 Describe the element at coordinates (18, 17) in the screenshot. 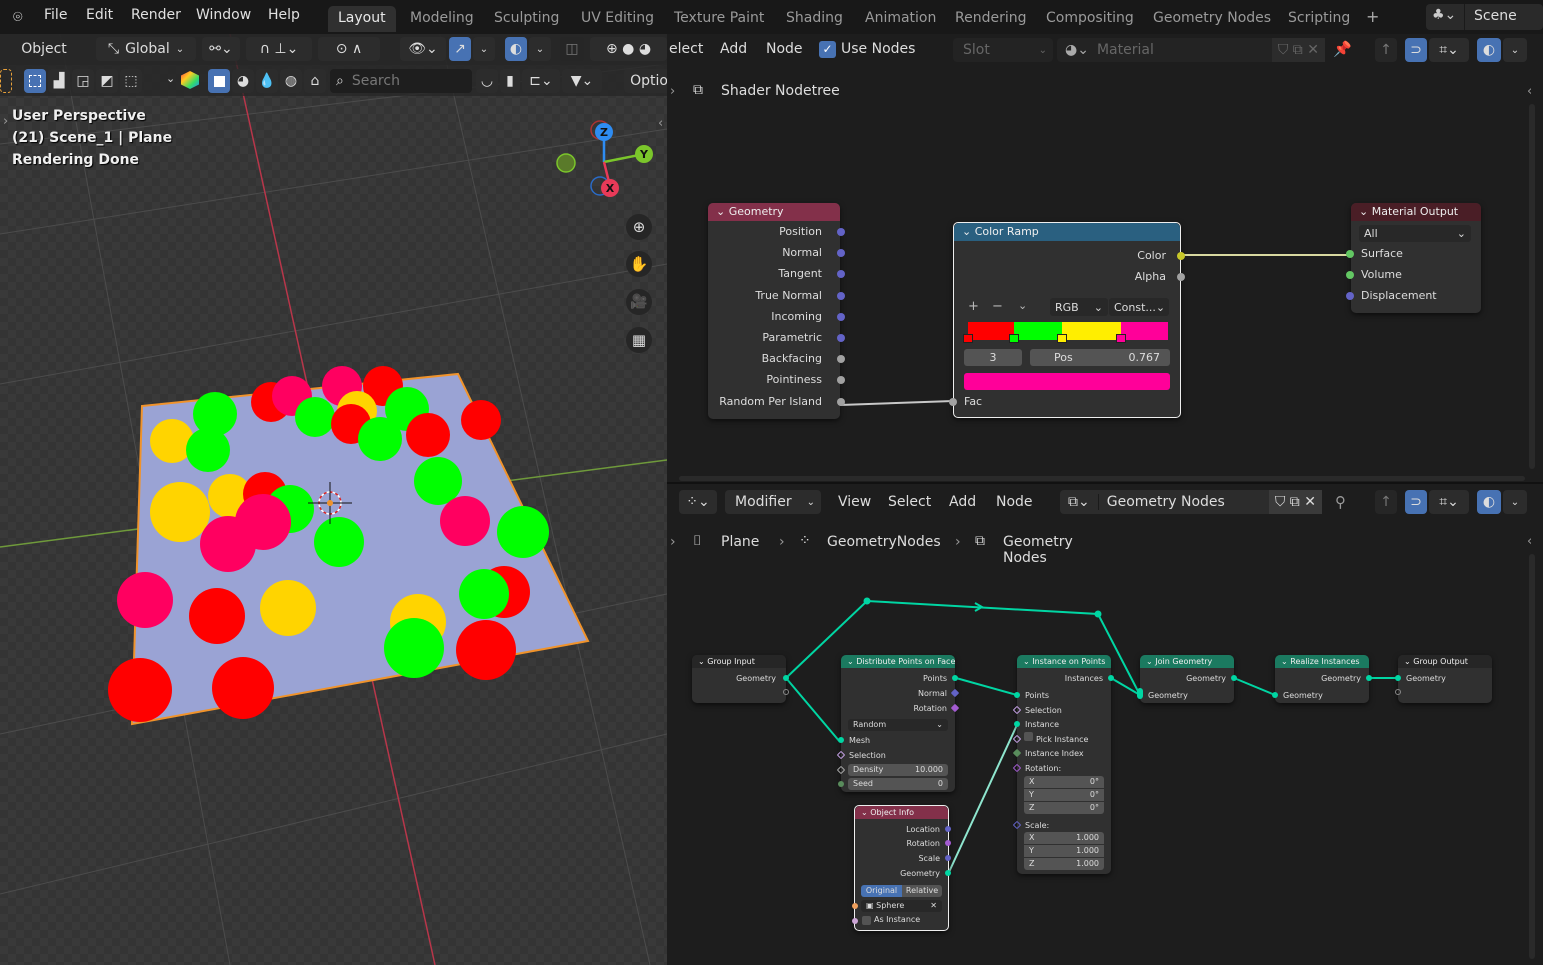

I see `blender-logo-icon: ⌾` at that location.